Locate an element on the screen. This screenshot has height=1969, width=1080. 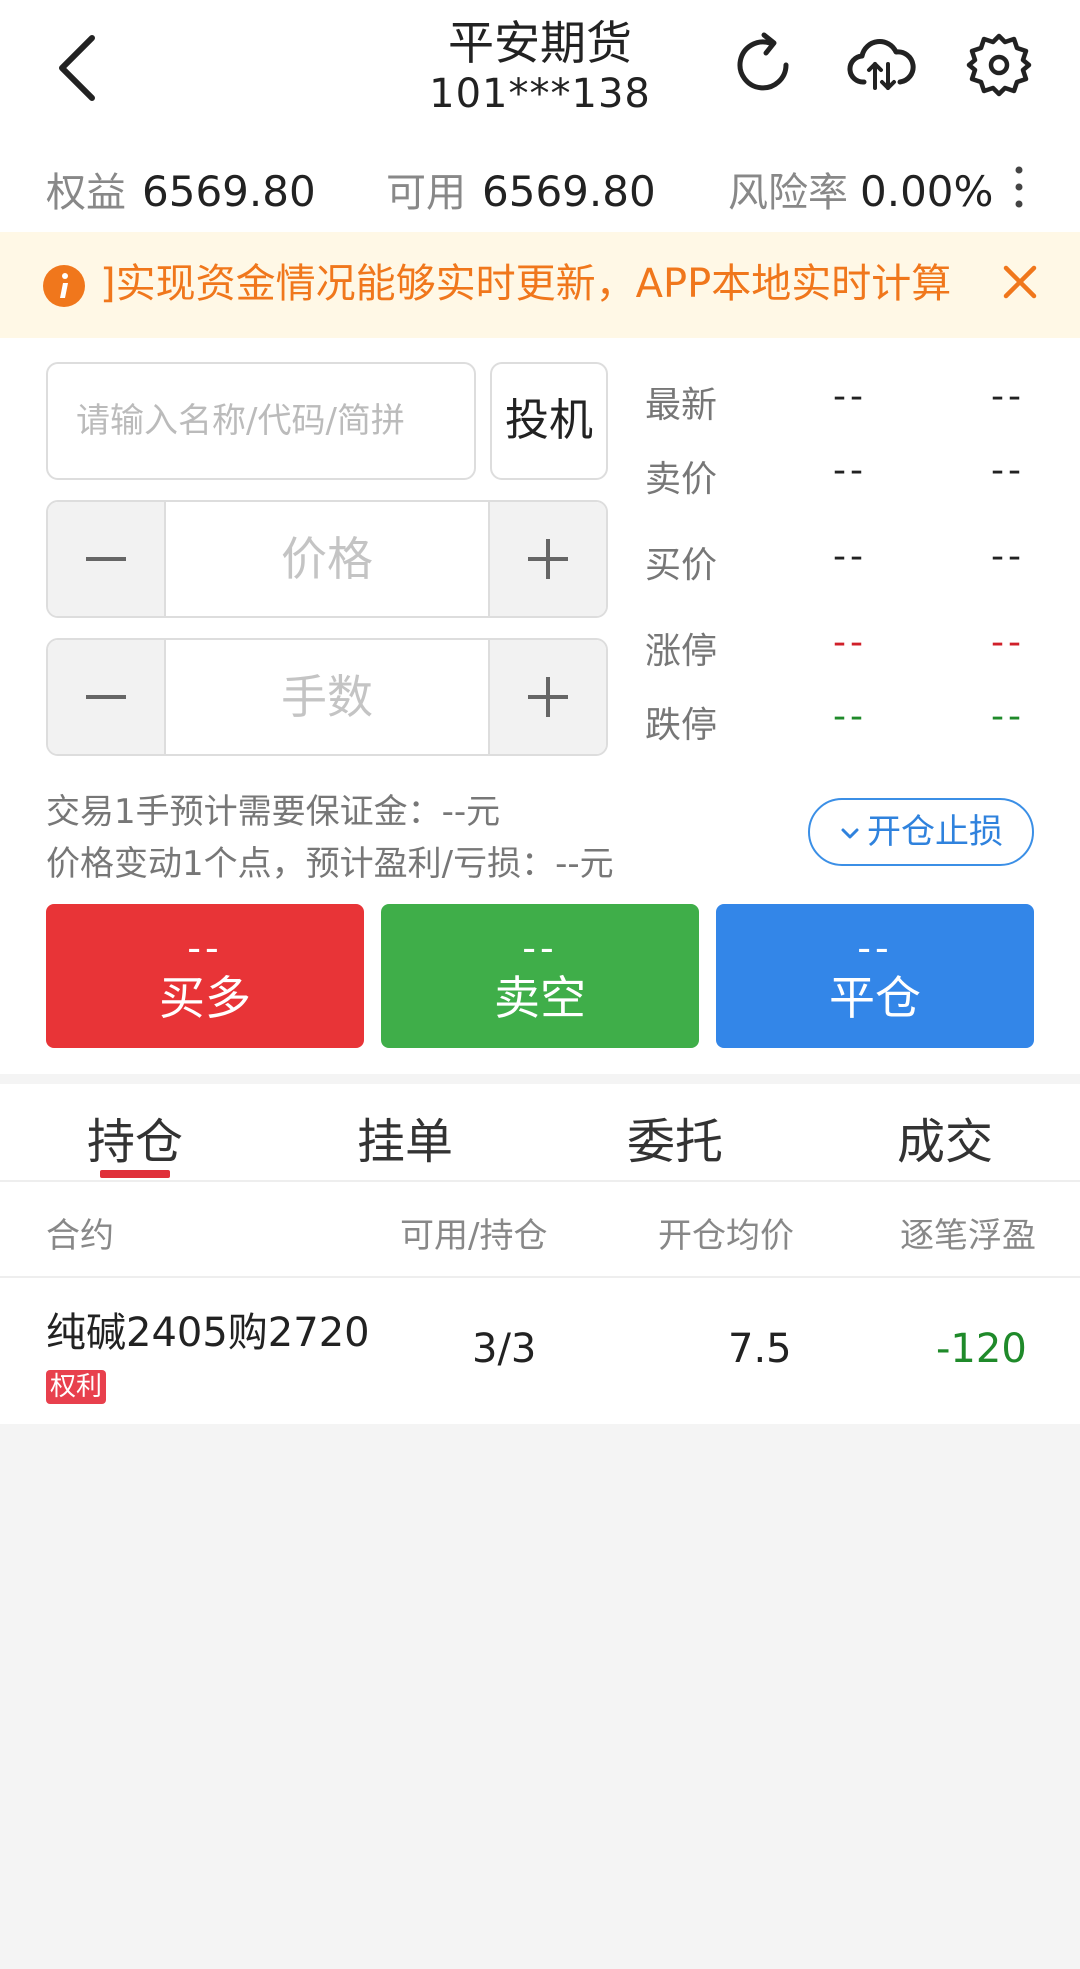
quantity-input: 手数 is located at coordinates (327, 697).